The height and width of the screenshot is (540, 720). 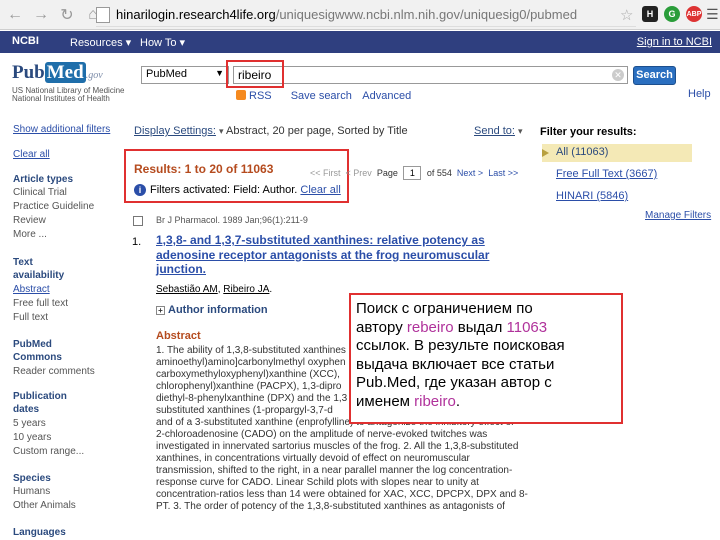 I want to click on sidebar-clear-all: Clear all, so click(x=31, y=154).